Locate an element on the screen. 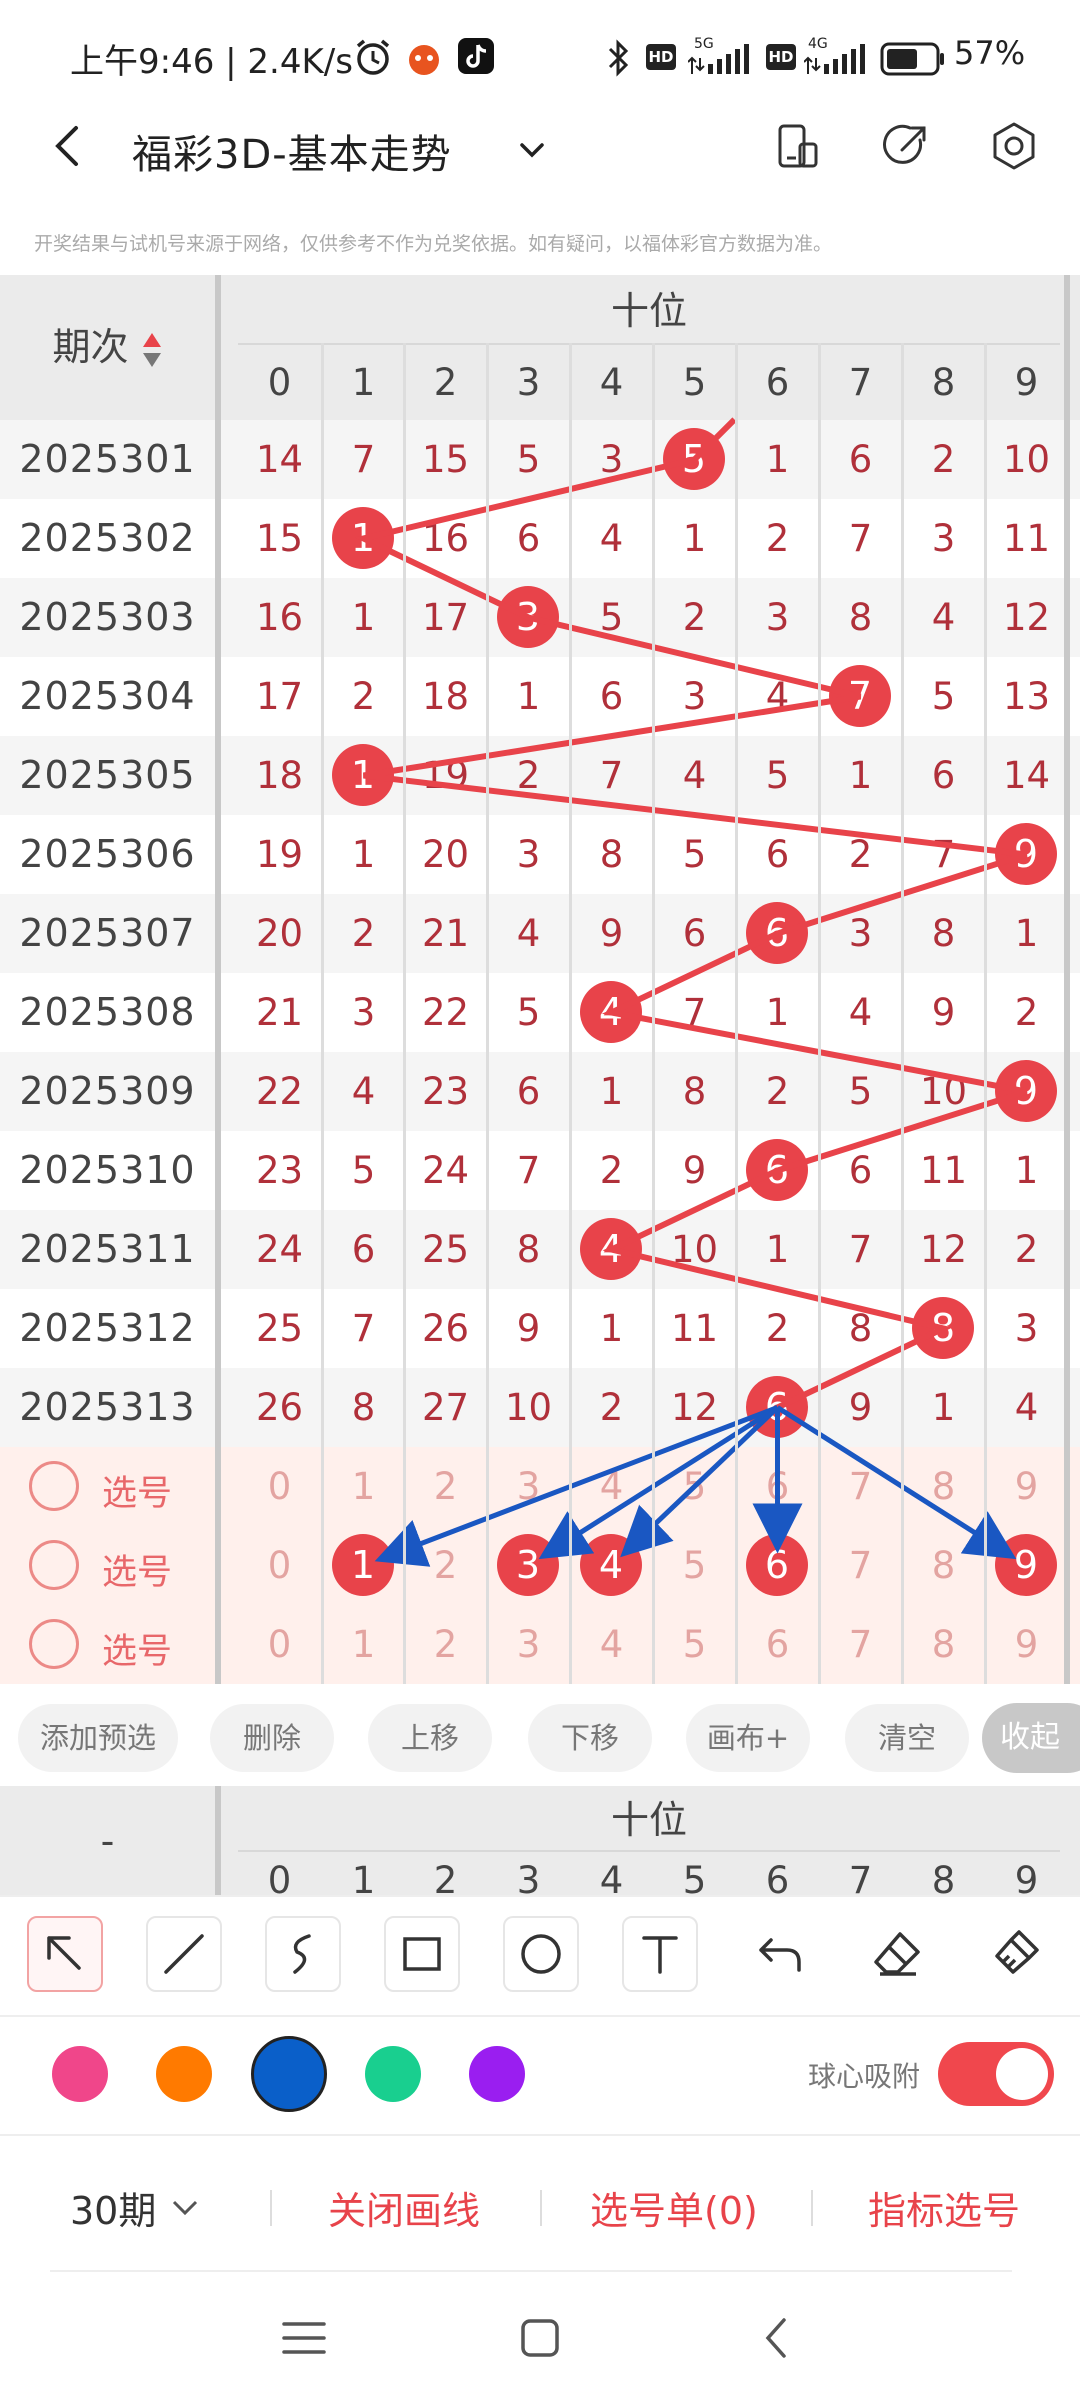 This screenshot has width=1080, height=2400. line-tool is located at coordinates (184, 1954).